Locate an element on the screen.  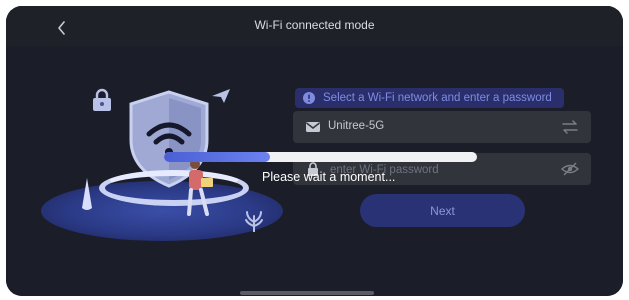
eye-off-icon is located at coordinates (570, 169).